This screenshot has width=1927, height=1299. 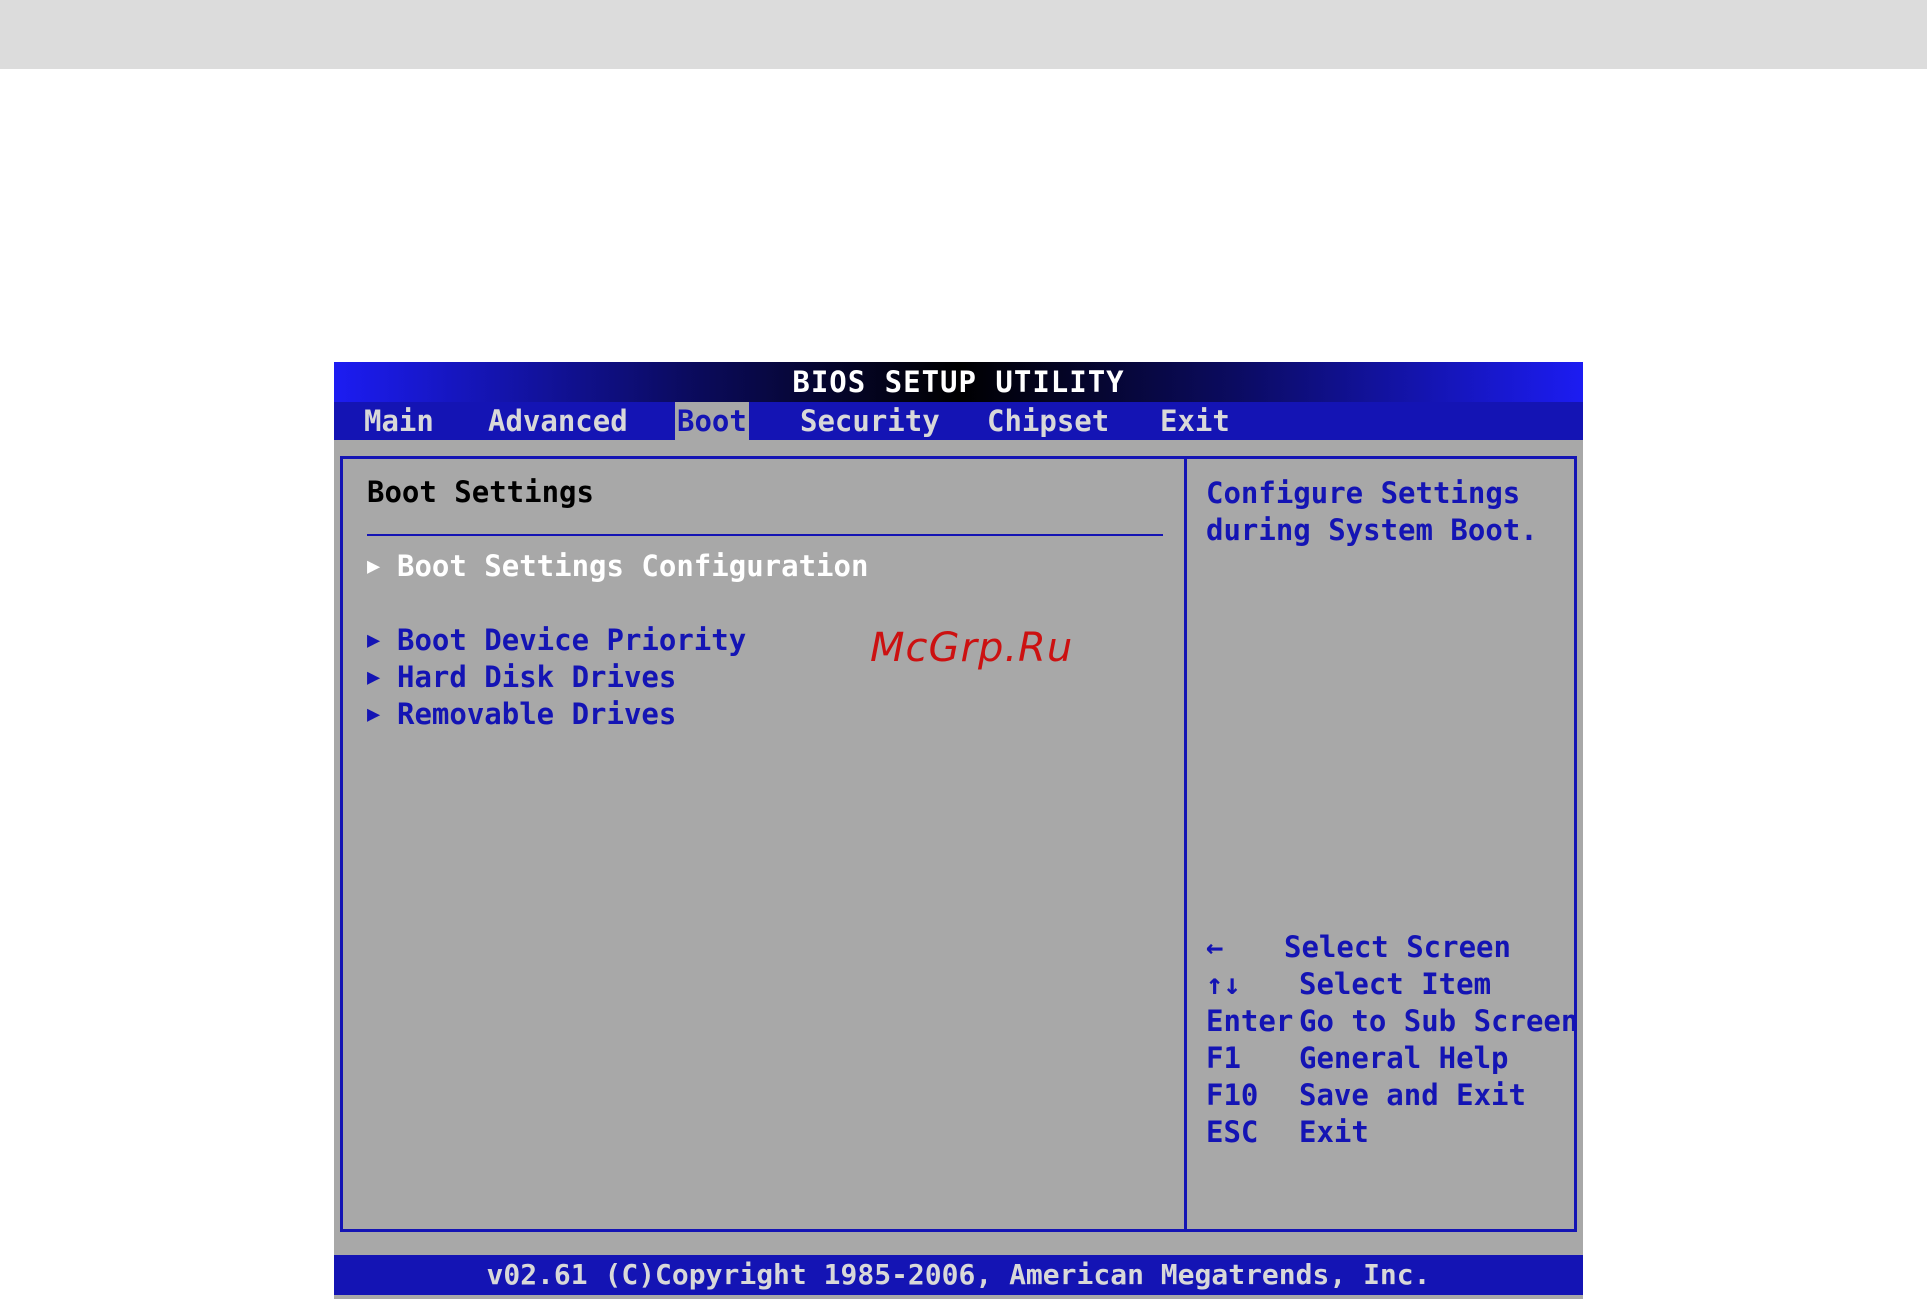 What do you see at coordinates (1215, 947) in the screenshot?
I see `arrow-left-icon: ←` at bounding box center [1215, 947].